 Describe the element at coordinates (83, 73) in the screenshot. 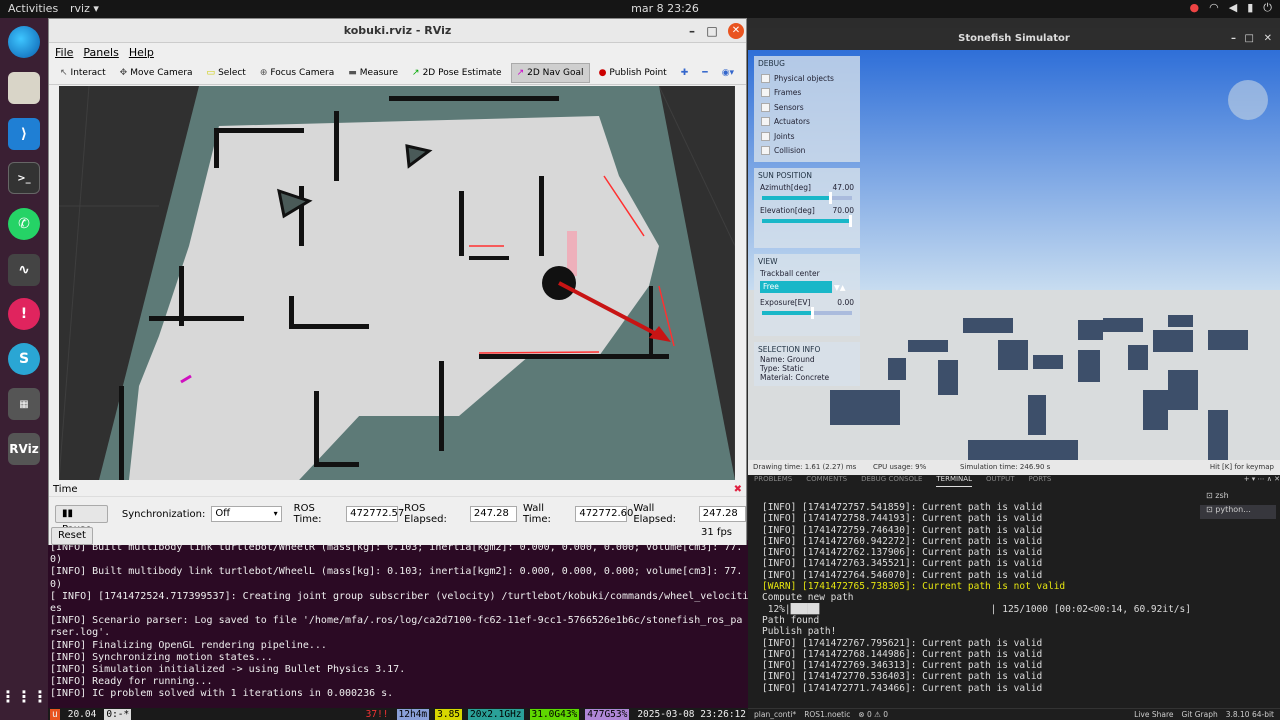

I see `tool-interact: ↖ Interact` at that location.